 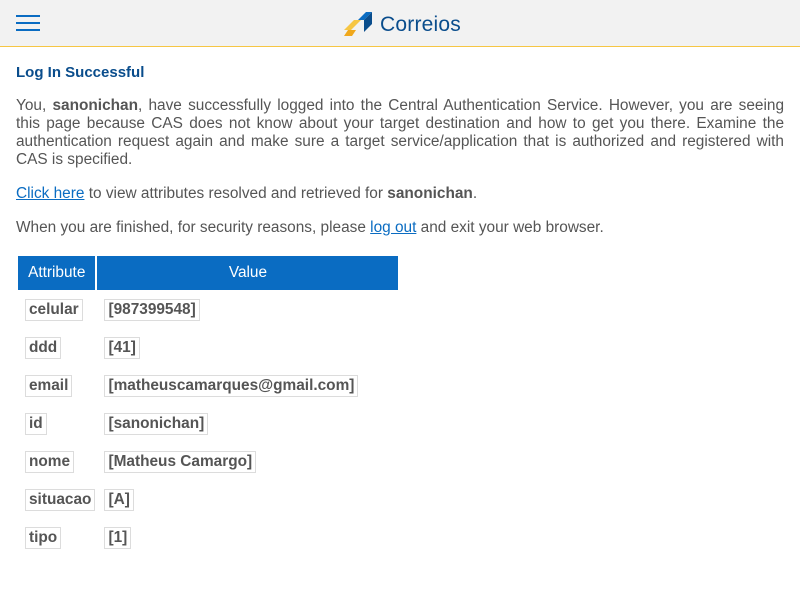 What do you see at coordinates (510, 227) in the screenshot?
I see `logout-suffix: and exit your web browser.` at bounding box center [510, 227].